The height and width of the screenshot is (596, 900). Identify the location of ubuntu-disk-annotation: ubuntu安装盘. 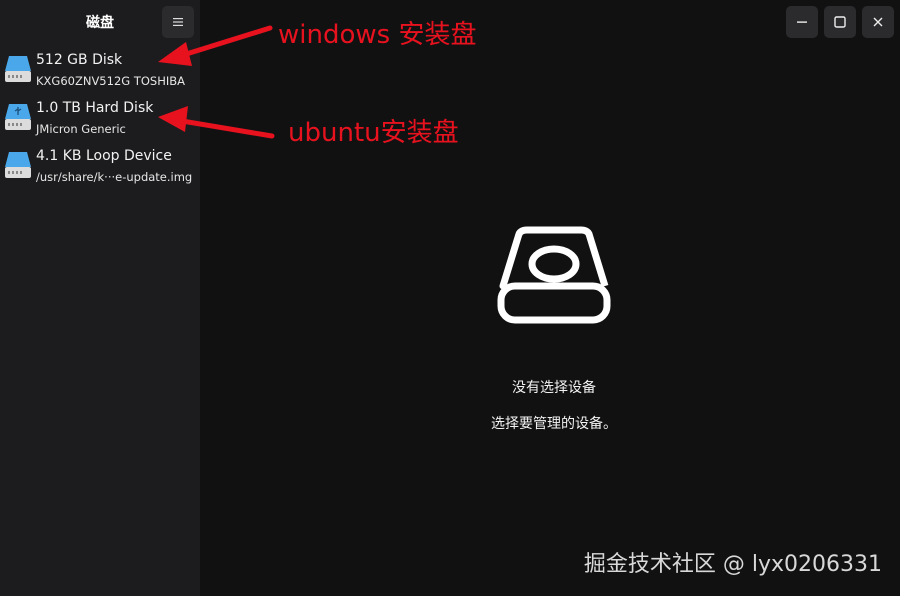
(373, 133).